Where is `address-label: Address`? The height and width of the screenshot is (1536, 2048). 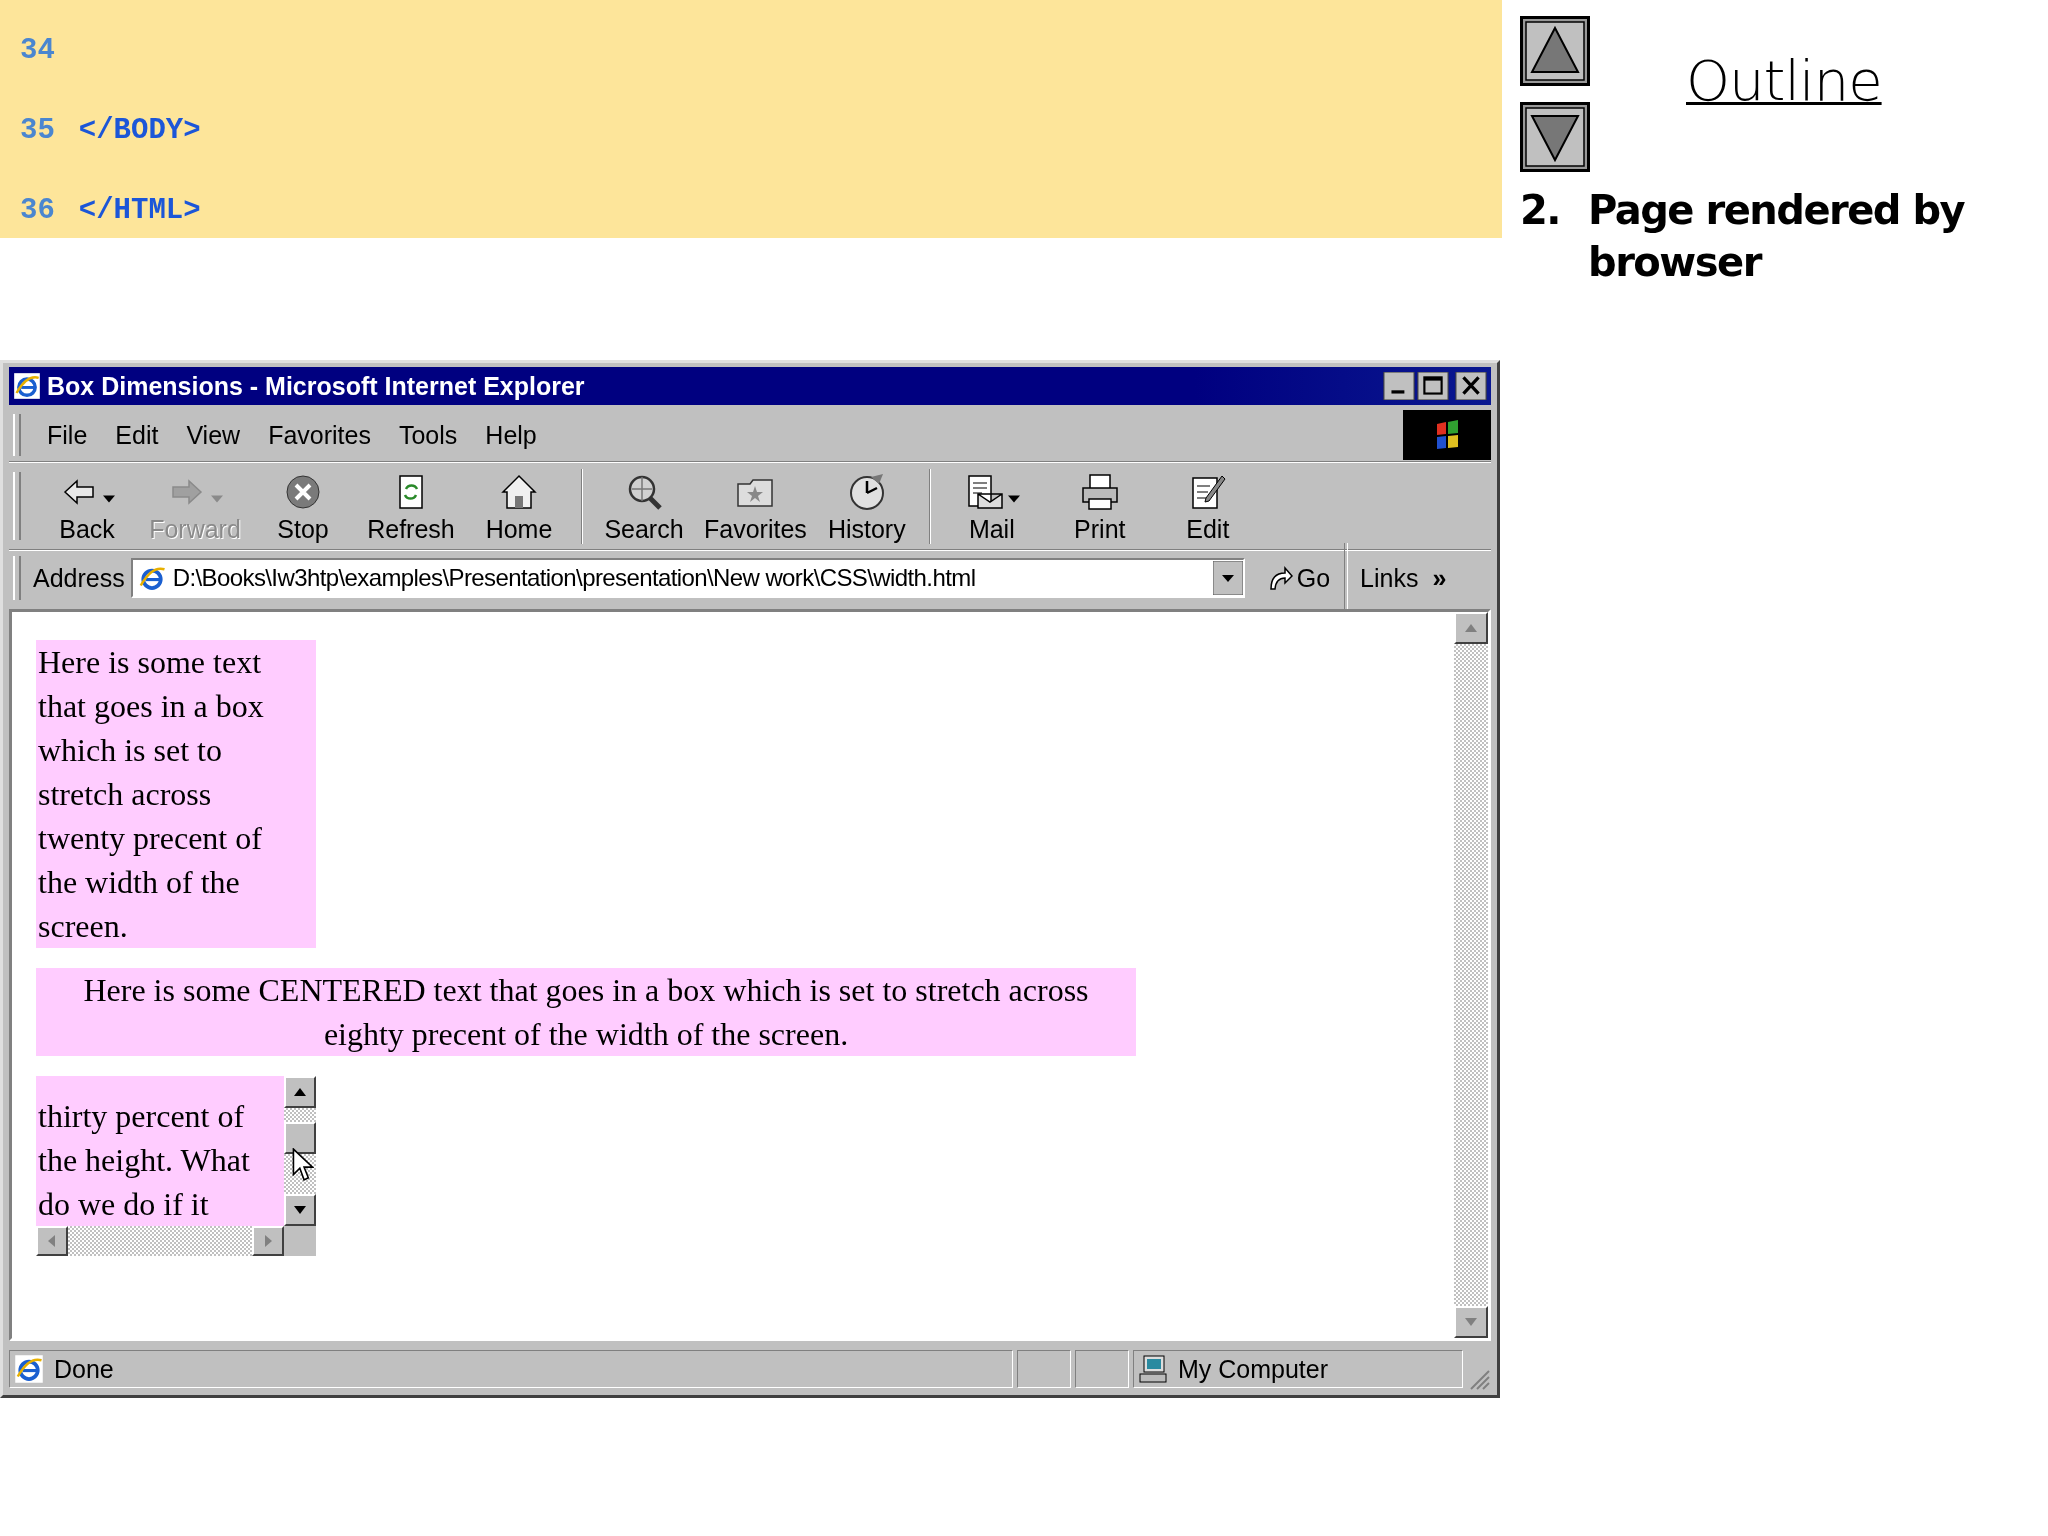 address-label: Address is located at coordinates (79, 578).